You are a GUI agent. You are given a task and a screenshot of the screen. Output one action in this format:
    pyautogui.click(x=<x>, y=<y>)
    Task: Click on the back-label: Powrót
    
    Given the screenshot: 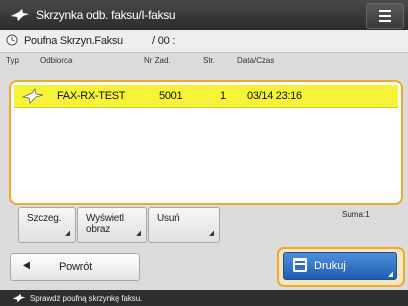 What is the action you would take?
    pyautogui.click(x=76, y=267)
    